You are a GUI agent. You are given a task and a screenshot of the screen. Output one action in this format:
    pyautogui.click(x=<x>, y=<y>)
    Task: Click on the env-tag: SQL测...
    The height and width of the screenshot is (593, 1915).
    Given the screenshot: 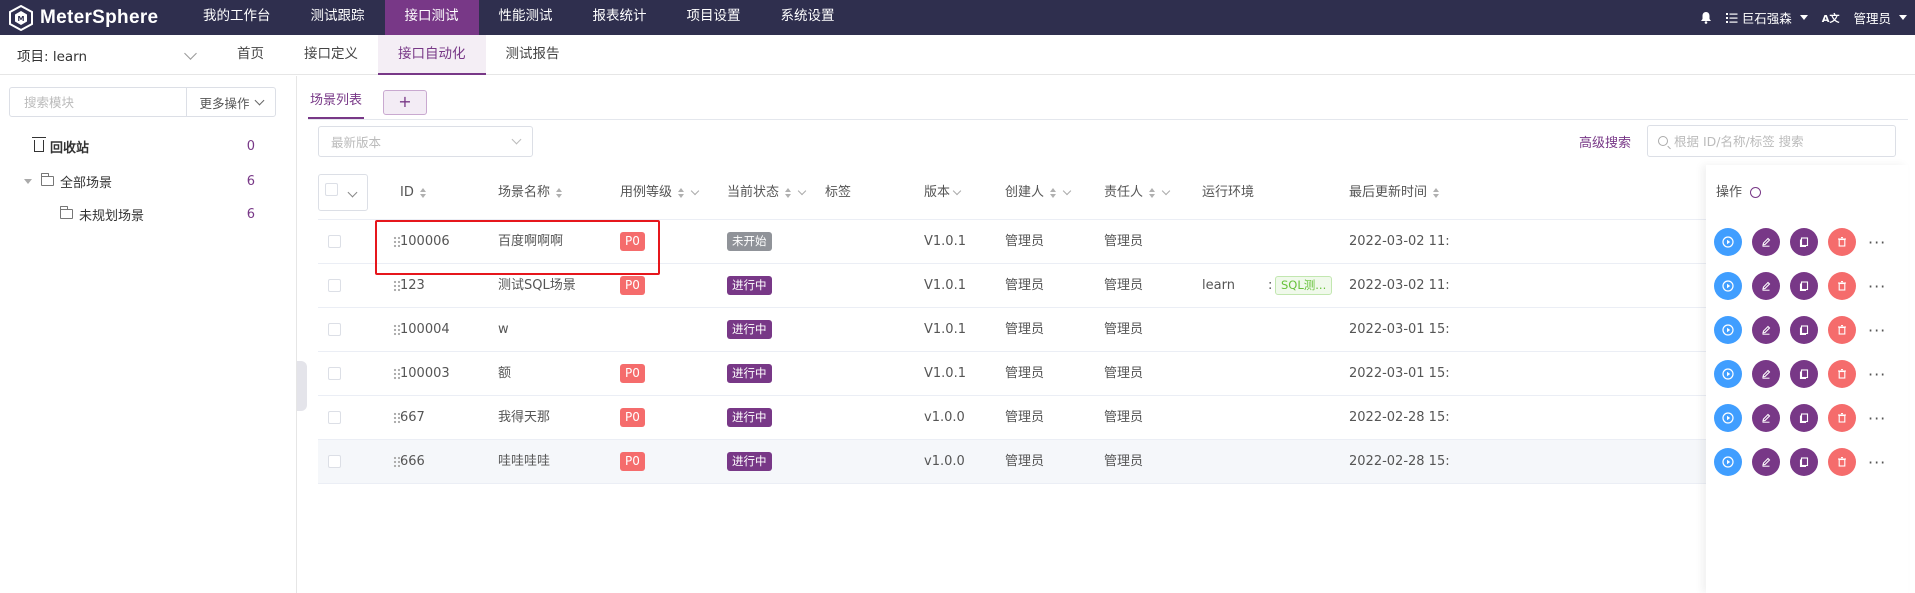 What is the action you would take?
    pyautogui.click(x=1304, y=285)
    